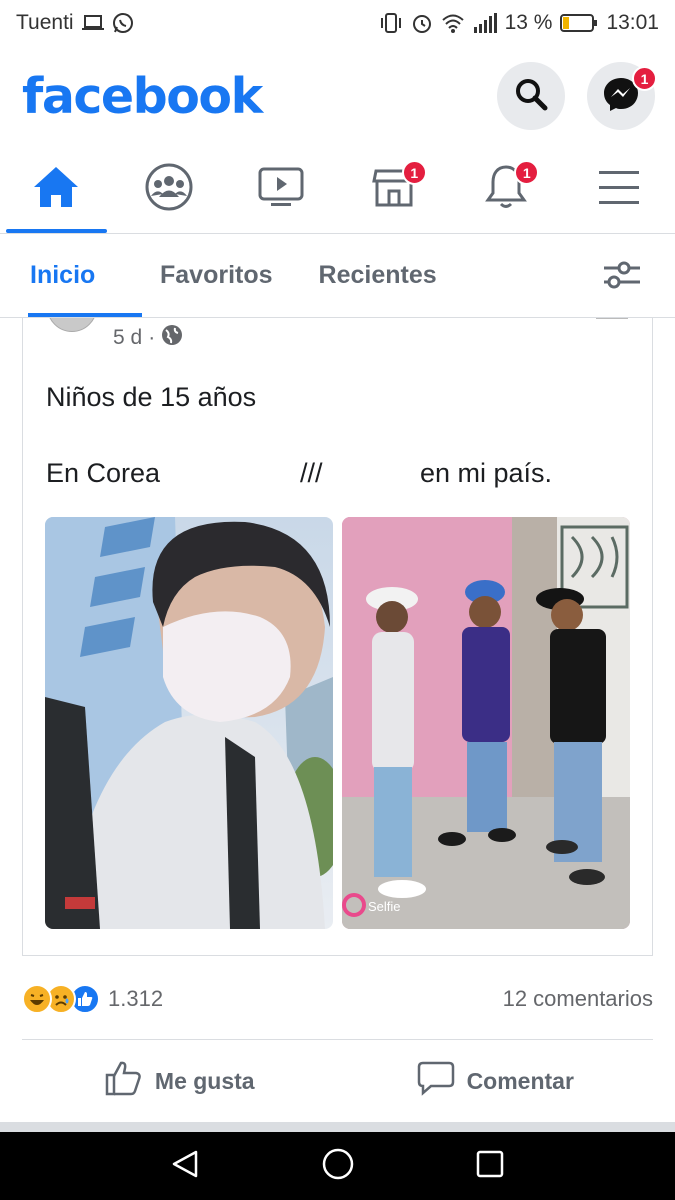 This screenshot has width=675, height=1200. I want to click on notifications-badge: 1, so click(527, 172).